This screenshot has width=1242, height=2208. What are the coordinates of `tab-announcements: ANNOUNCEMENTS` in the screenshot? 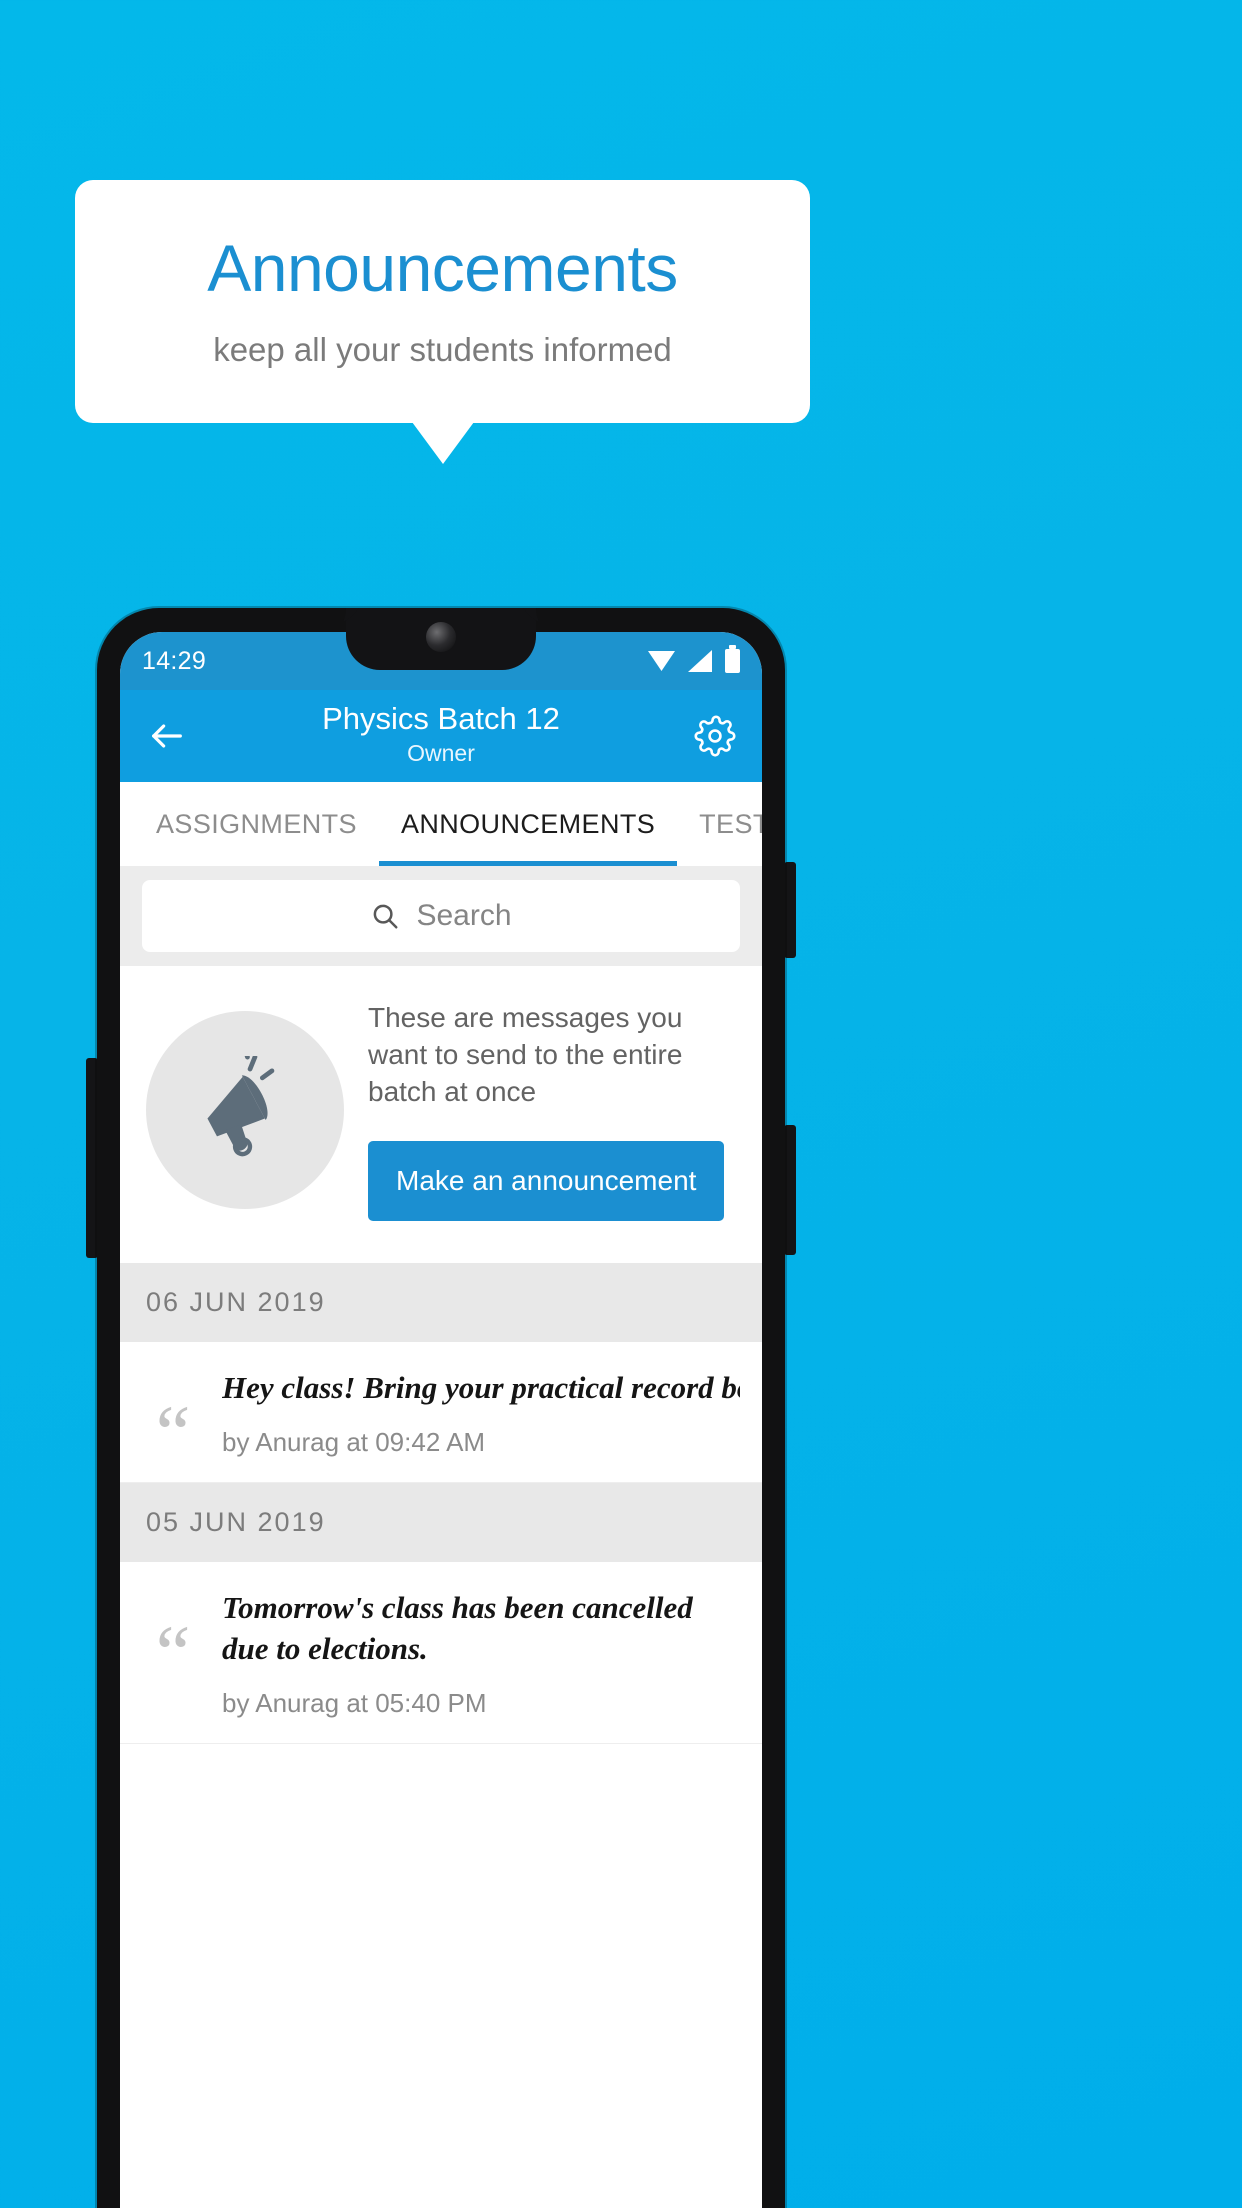 It's located at (528, 824).